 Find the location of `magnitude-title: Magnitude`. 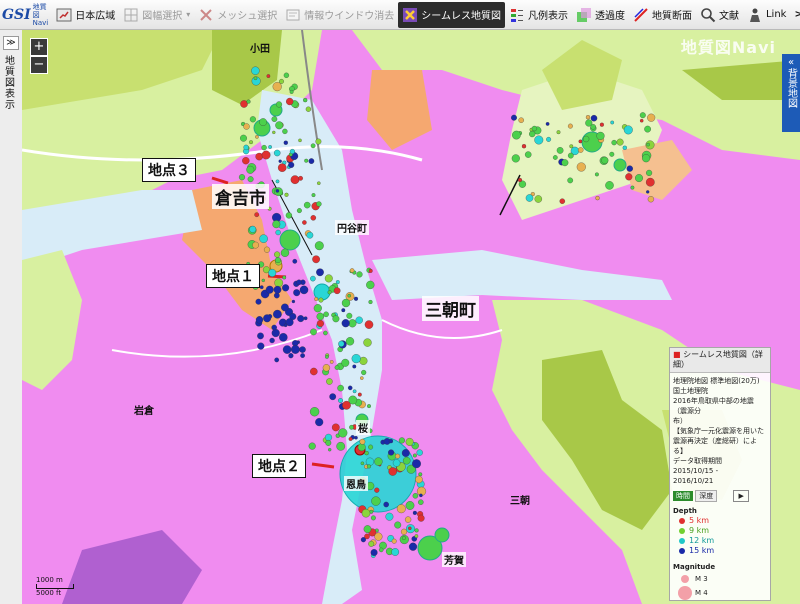

magnitude-title: Magnitude is located at coordinates (694, 567).